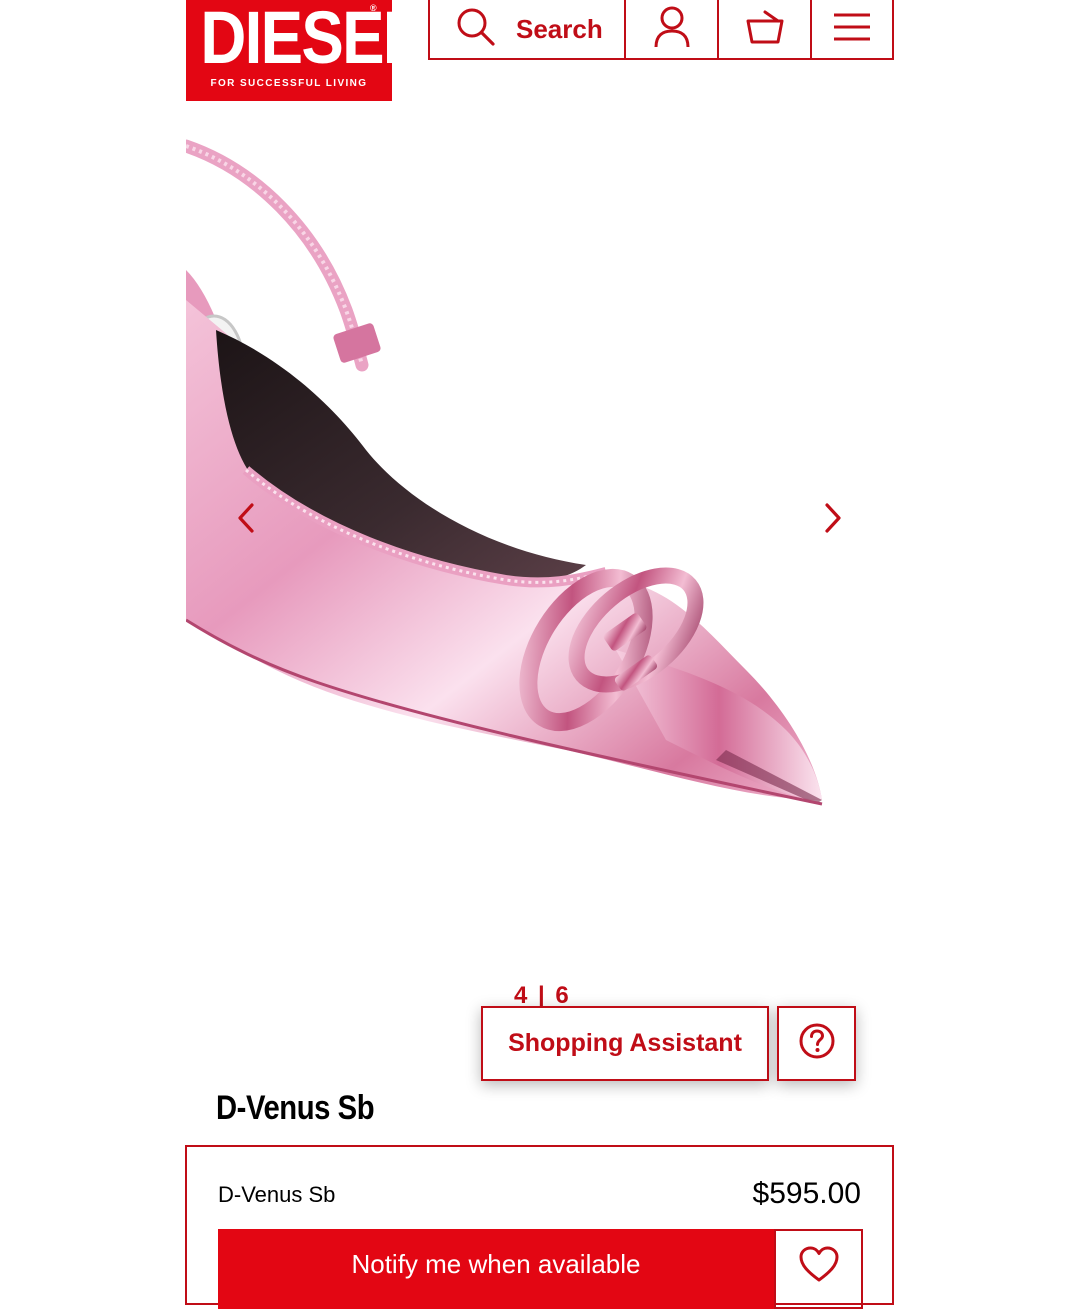 Image resolution: width=1080 pixels, height=1309 pixels. What do you see at coordinates (819, 1266) in the screenshot?
I see `heart-icon` at bounding box center [819, 1266].